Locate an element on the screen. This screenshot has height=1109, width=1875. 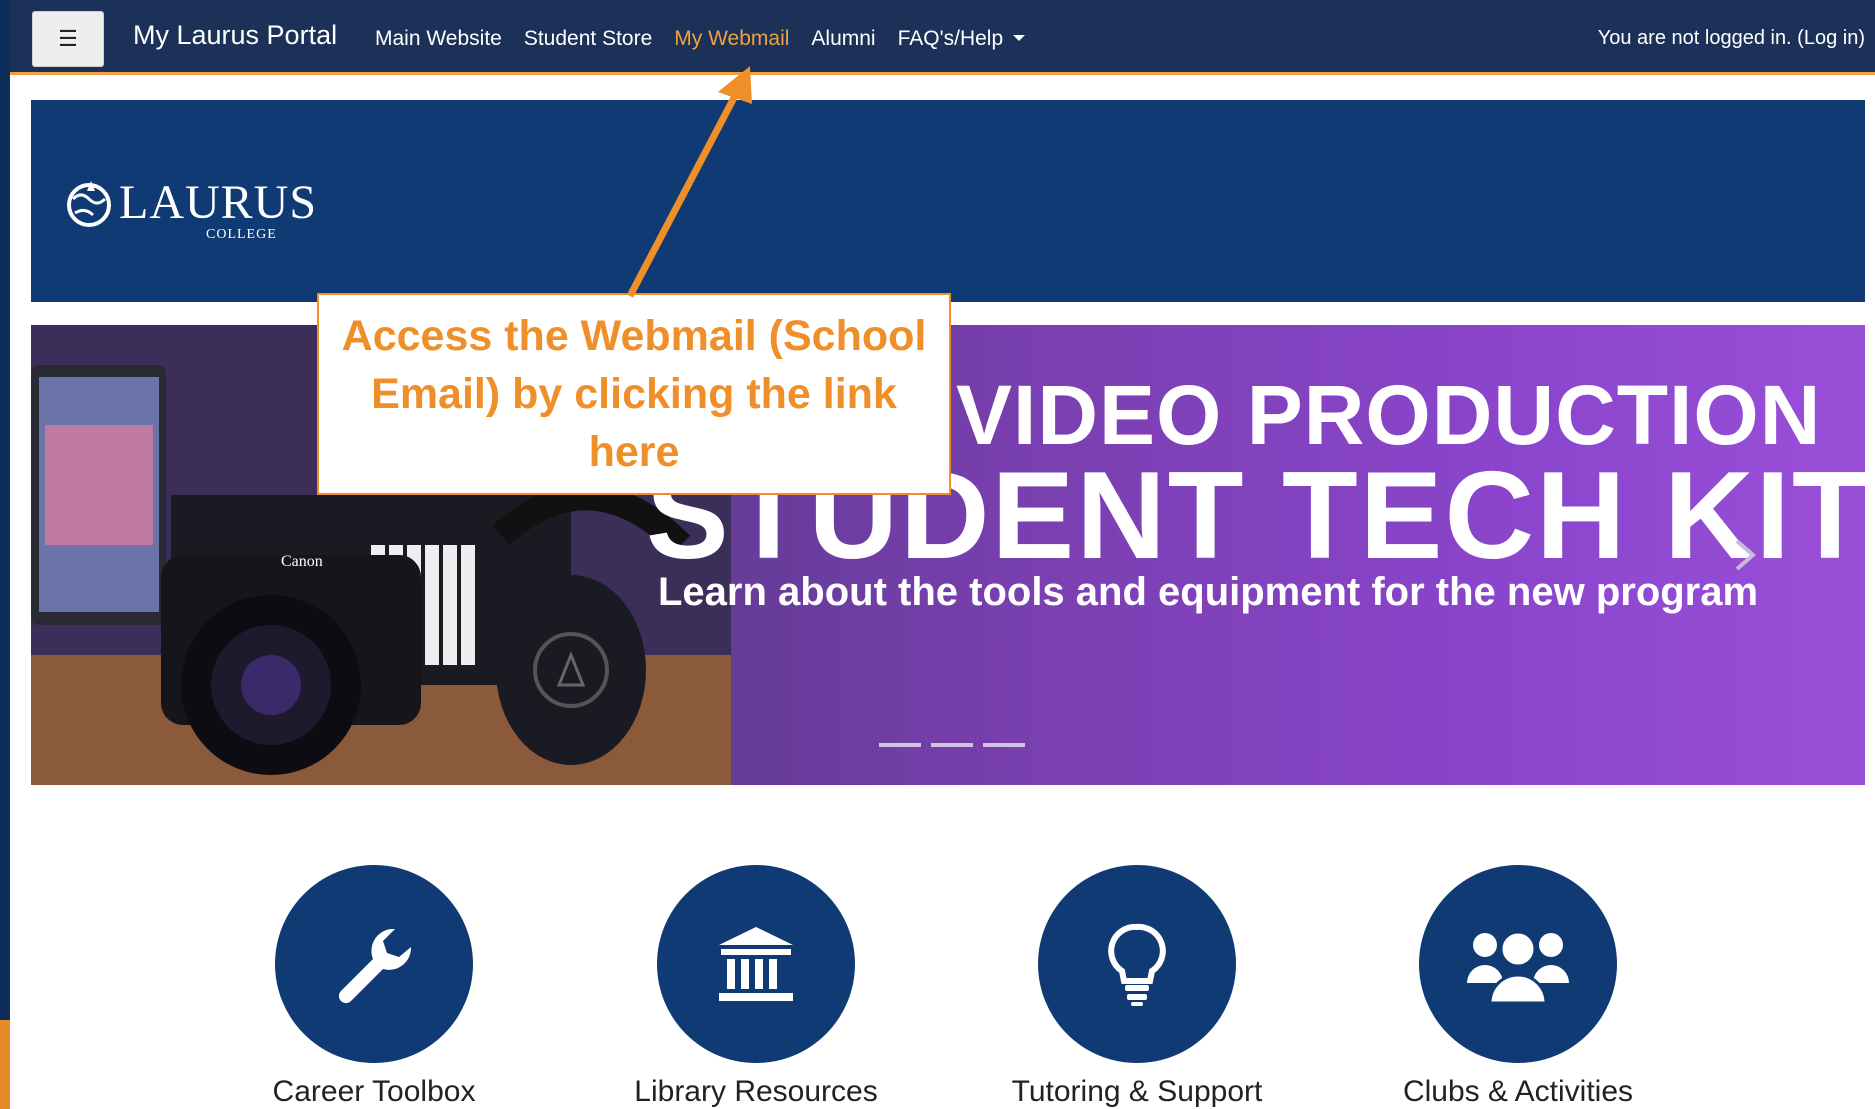
globe-icon is located at coordinates (89, 204).